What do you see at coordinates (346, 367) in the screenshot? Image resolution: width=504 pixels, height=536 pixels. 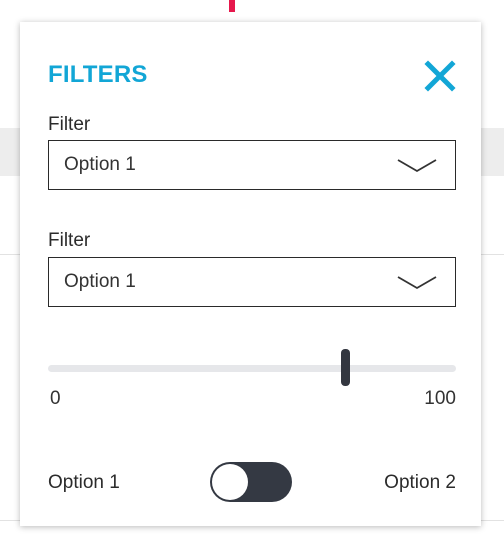 I see `range-slider-handle` at bounding box center [346, 367].